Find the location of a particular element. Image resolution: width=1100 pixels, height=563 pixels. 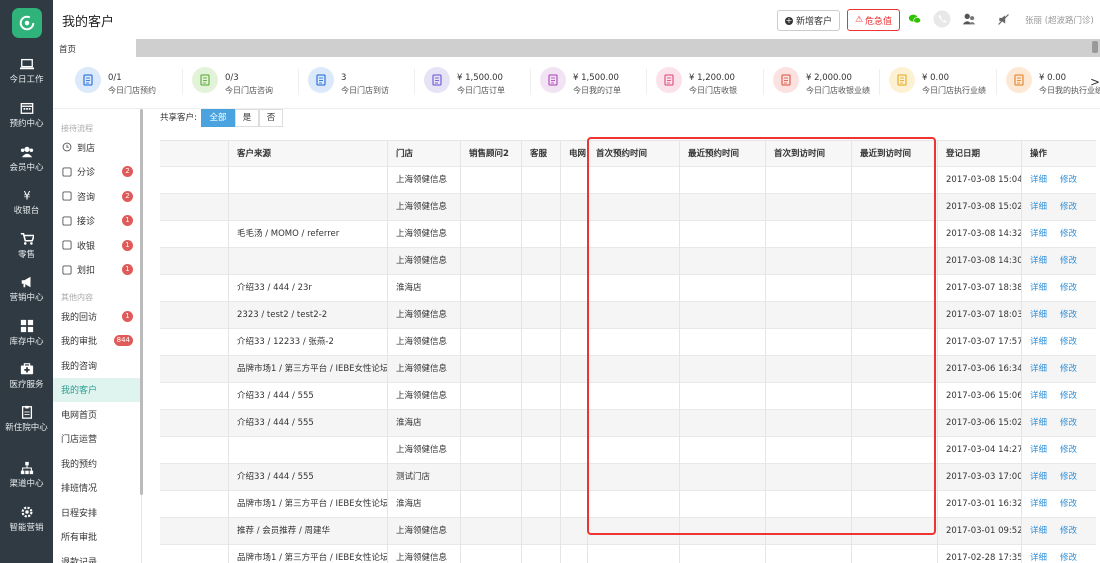

wechat-icon is located at coordinates (915, 19).